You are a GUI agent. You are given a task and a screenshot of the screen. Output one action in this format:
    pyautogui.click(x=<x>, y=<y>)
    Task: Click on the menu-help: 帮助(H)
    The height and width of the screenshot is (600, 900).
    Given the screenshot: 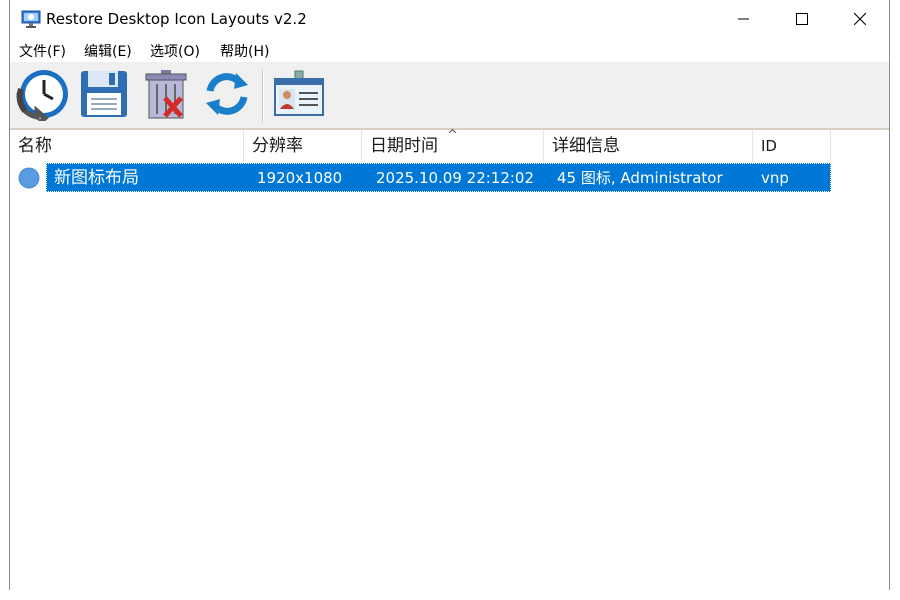 What is the action you would take?
    pyautogui.click(x=244, y=51)
    